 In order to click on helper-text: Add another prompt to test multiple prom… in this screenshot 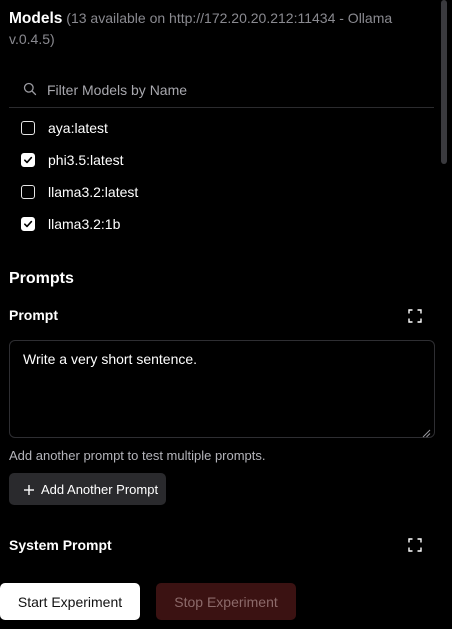, I will do `click(137, 455)`.